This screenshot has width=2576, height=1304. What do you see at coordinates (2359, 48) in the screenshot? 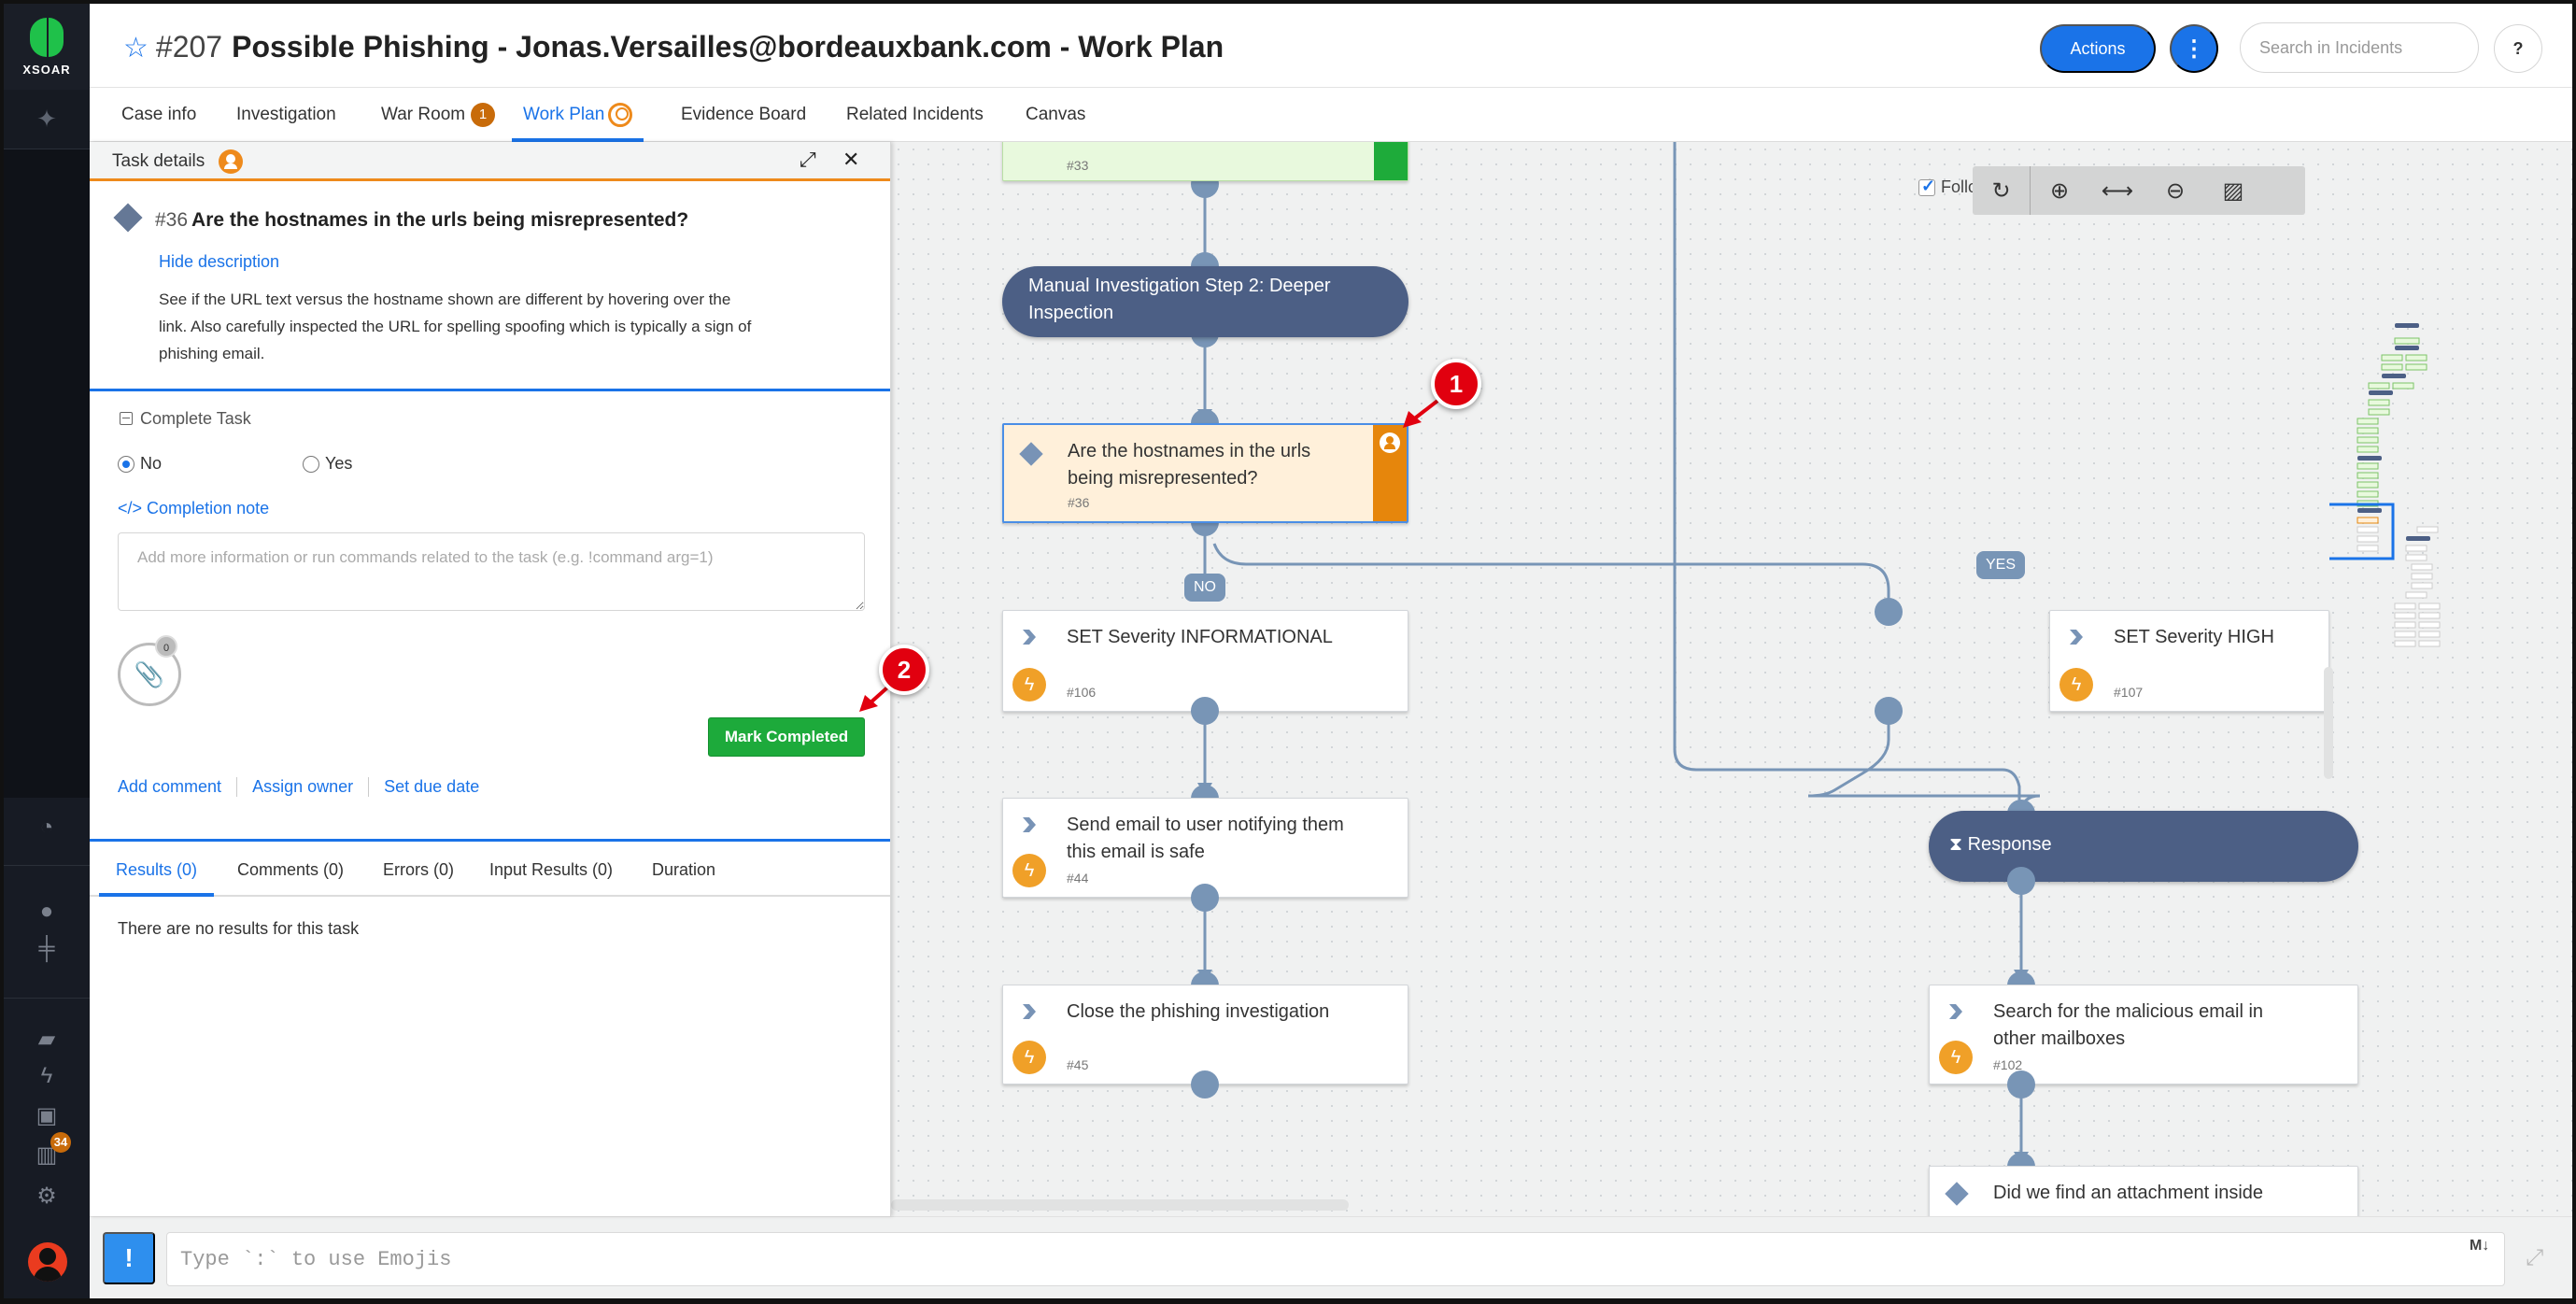
I see `search-incidents-input` at bounding box center [2359, 48].